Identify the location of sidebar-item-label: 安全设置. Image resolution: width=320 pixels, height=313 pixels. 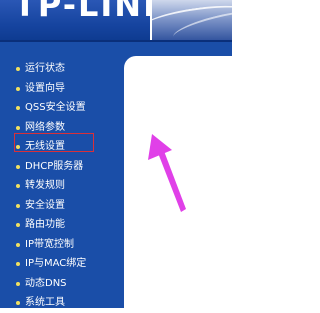
(45, 205).